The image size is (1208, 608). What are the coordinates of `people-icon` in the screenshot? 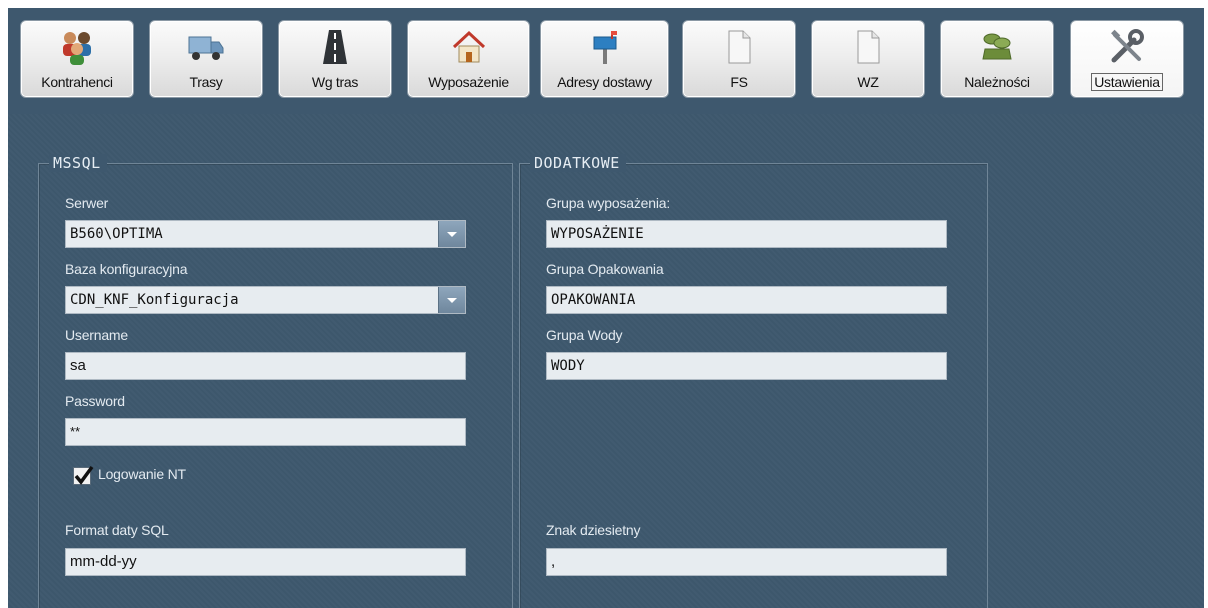 It's located at (77, 48).